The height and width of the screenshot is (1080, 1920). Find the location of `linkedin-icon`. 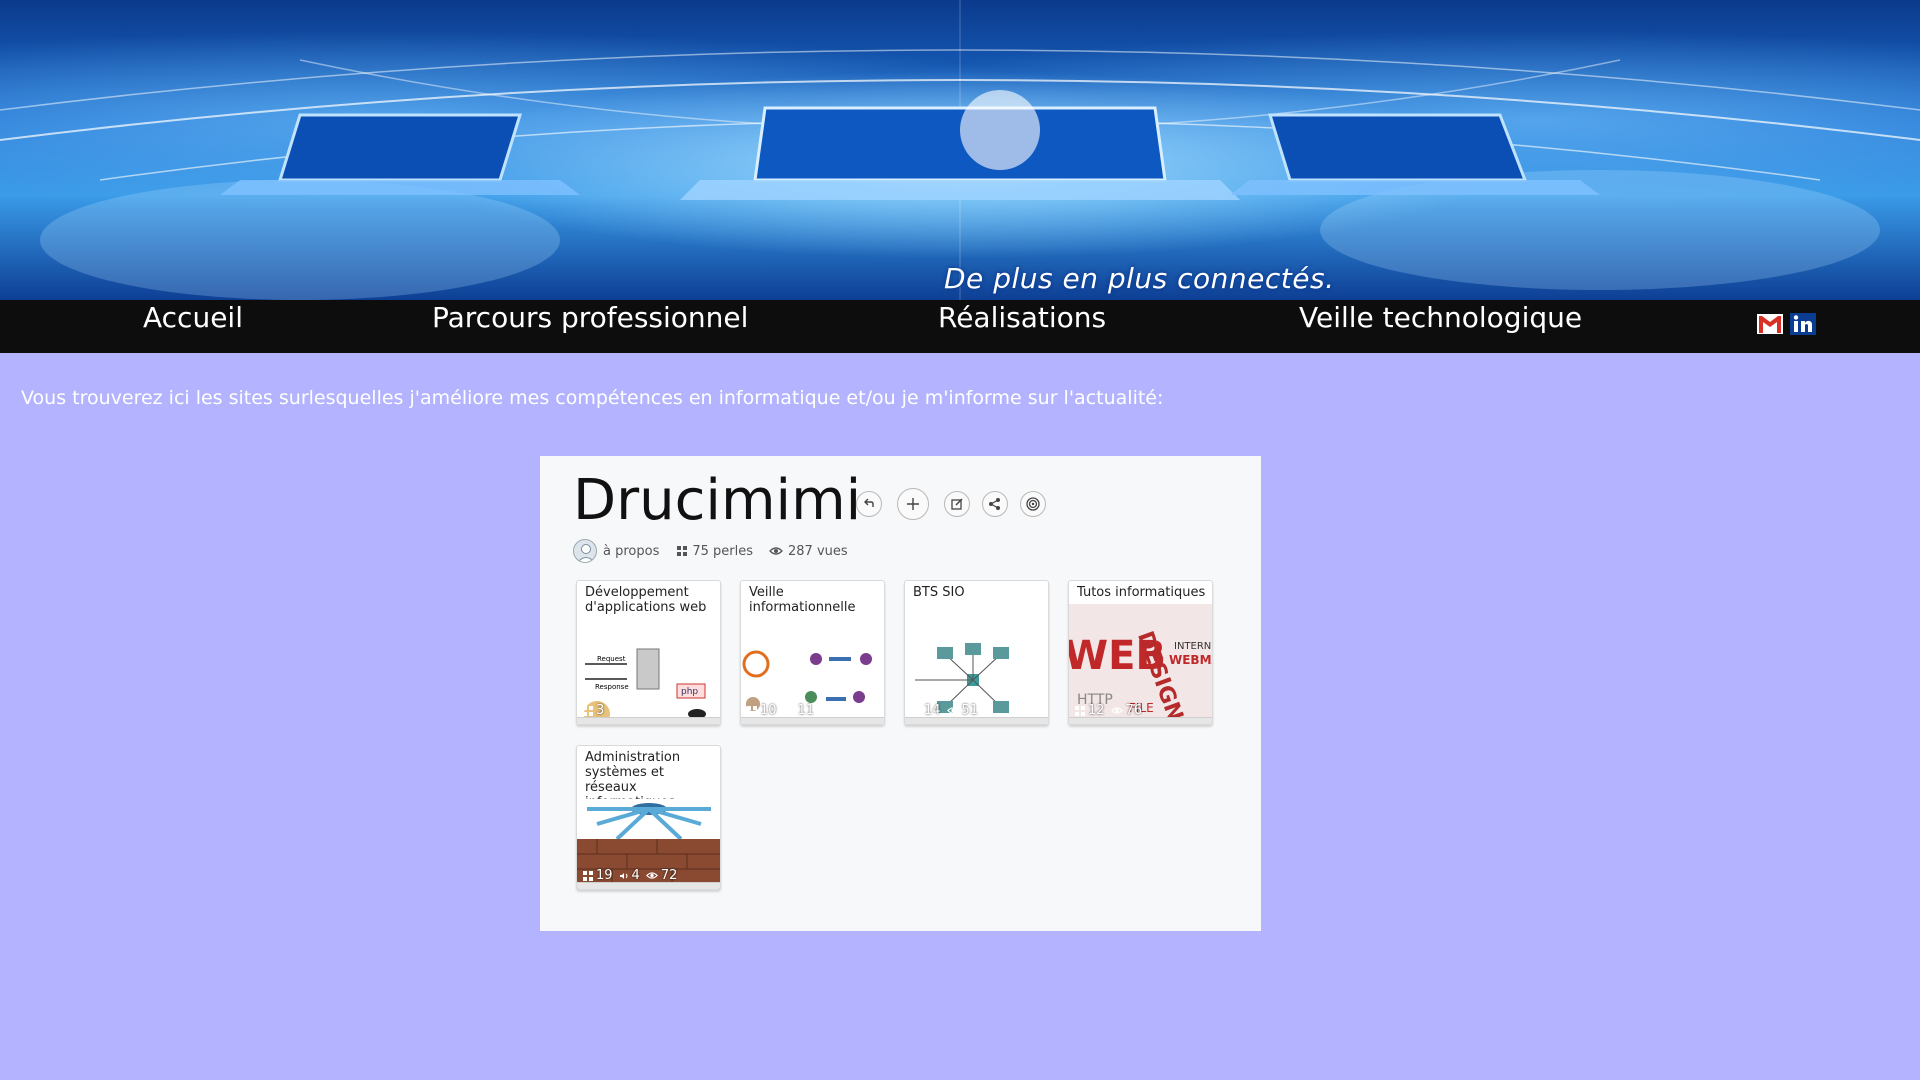

linkedin-icon is located at coordinates (1803, 324).